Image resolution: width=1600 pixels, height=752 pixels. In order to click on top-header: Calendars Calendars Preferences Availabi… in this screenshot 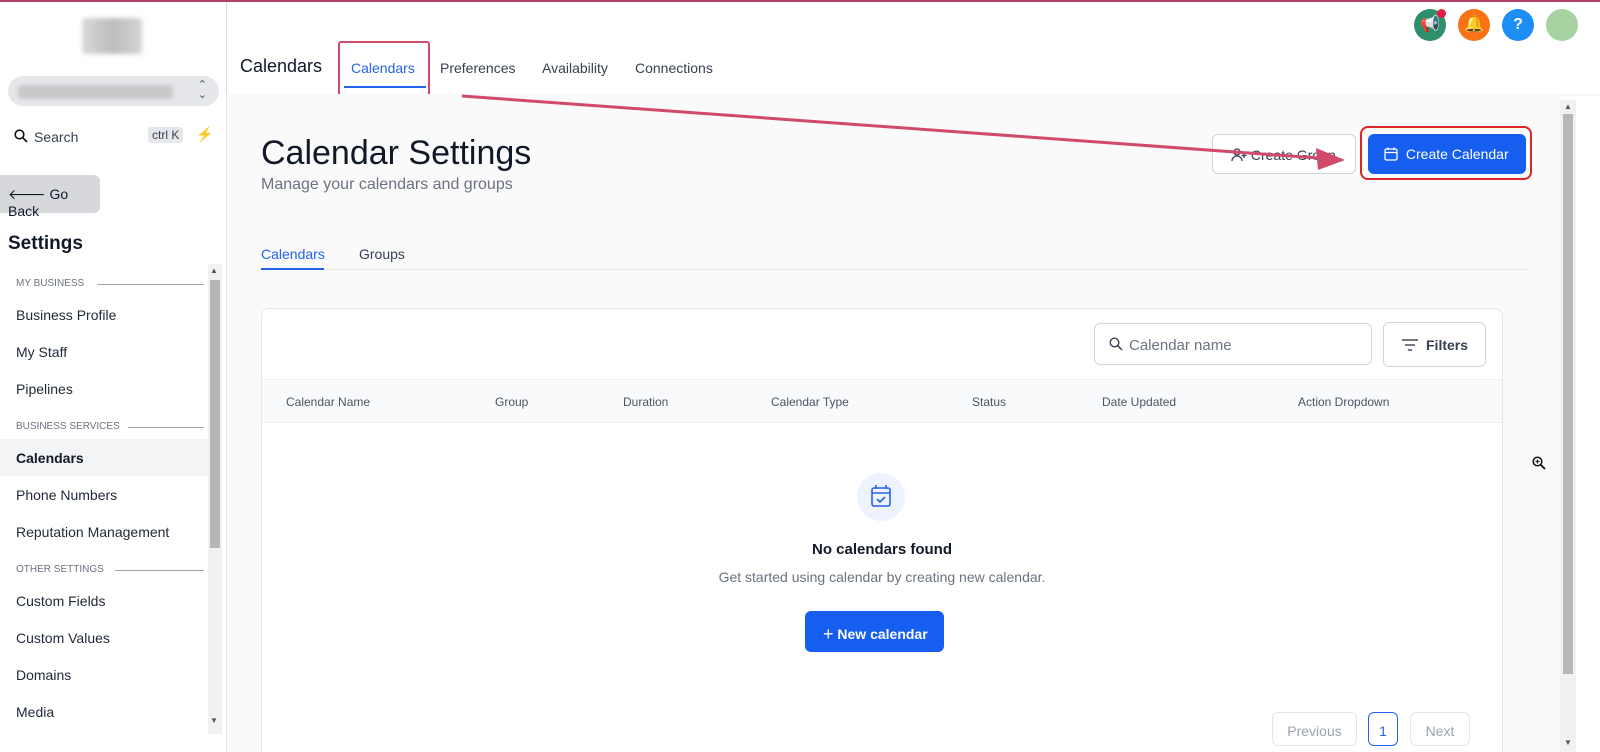, I will do `click(913, 49)`.